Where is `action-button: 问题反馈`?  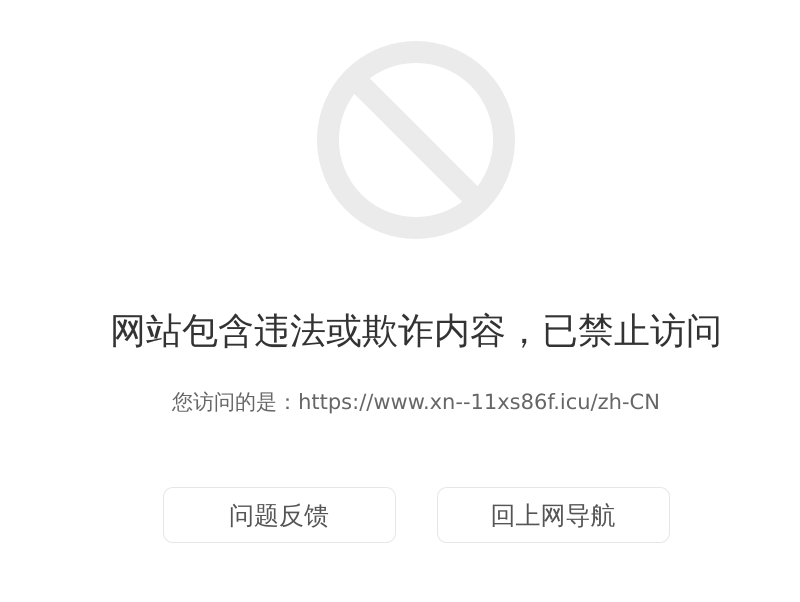
action-button: 问题反馈 is located at coordinates (279, 515).